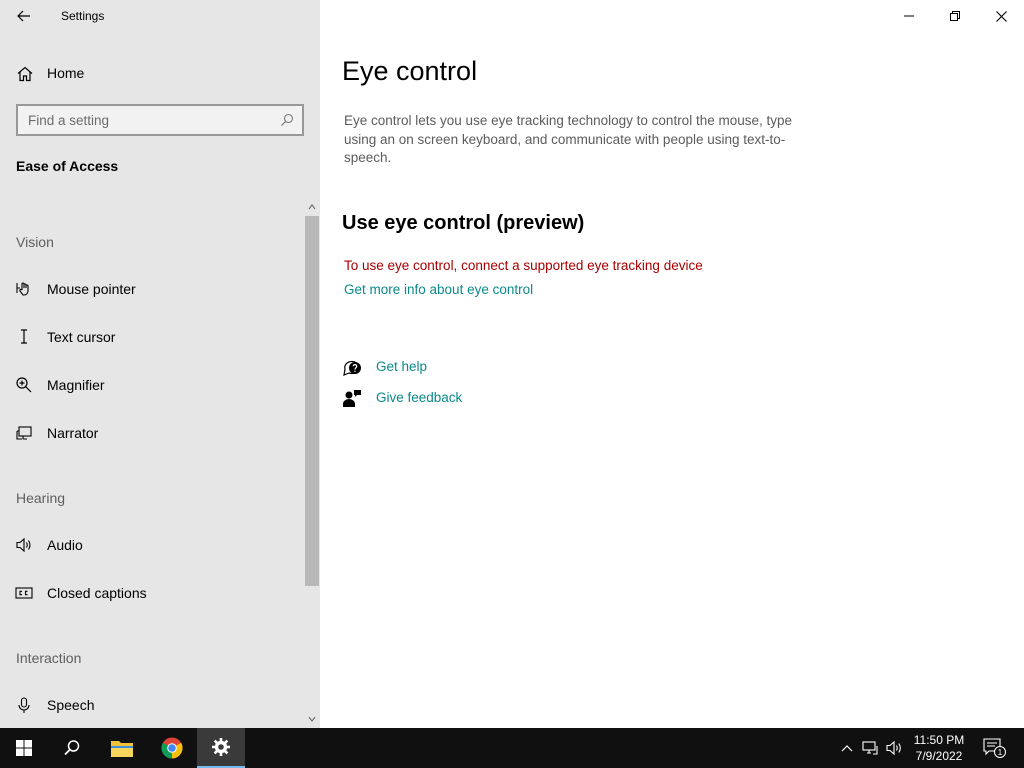 The image size is (1024, 768). Describe the element at coordinates (24, 433) in the screenshot. I see `narrator-icon` at that location.